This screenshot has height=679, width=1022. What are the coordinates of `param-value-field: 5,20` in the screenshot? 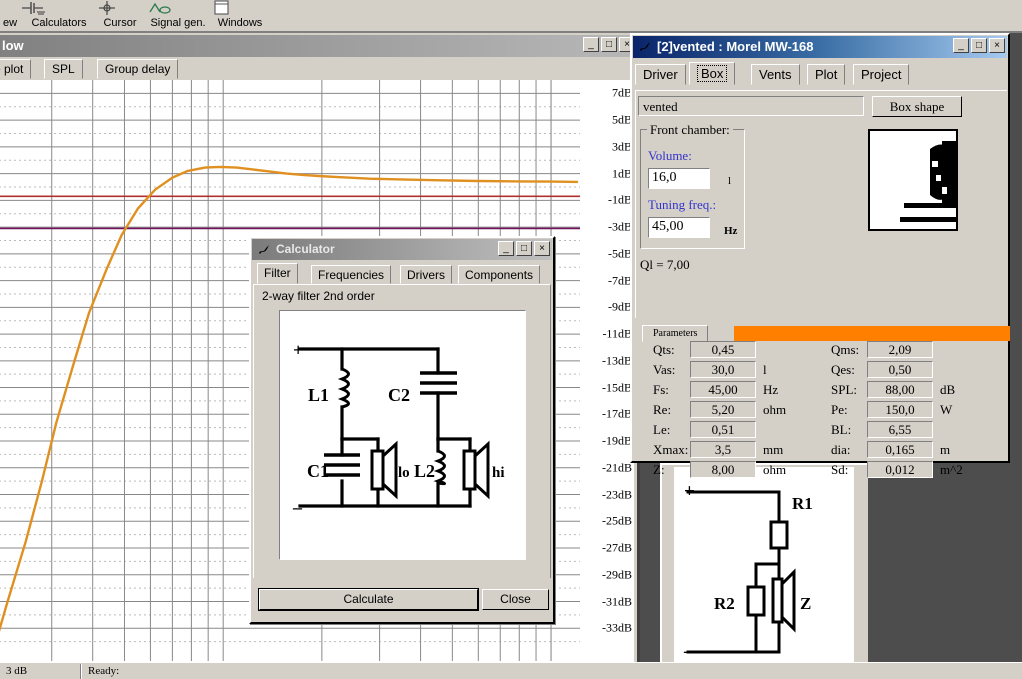 It's located at (723, 409).